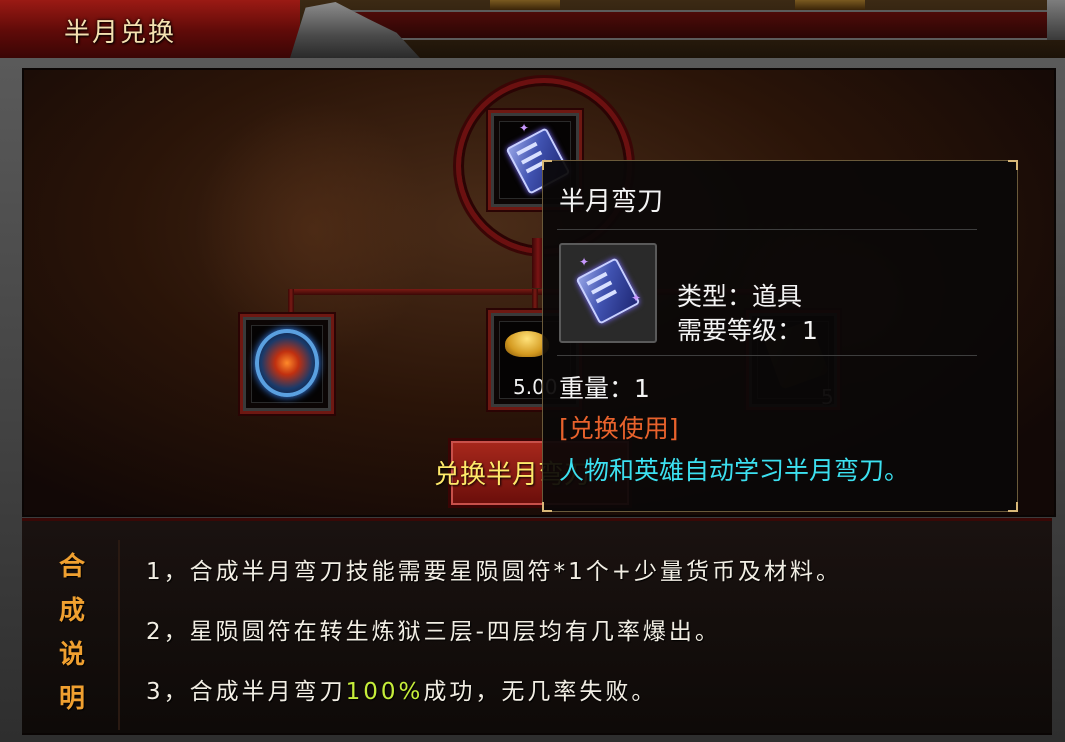 This screenshot has width=1065, height=742. Describe the element at coordinates (120, 33) in the screenshot. I see `window-title: 半月兑换` at that location.